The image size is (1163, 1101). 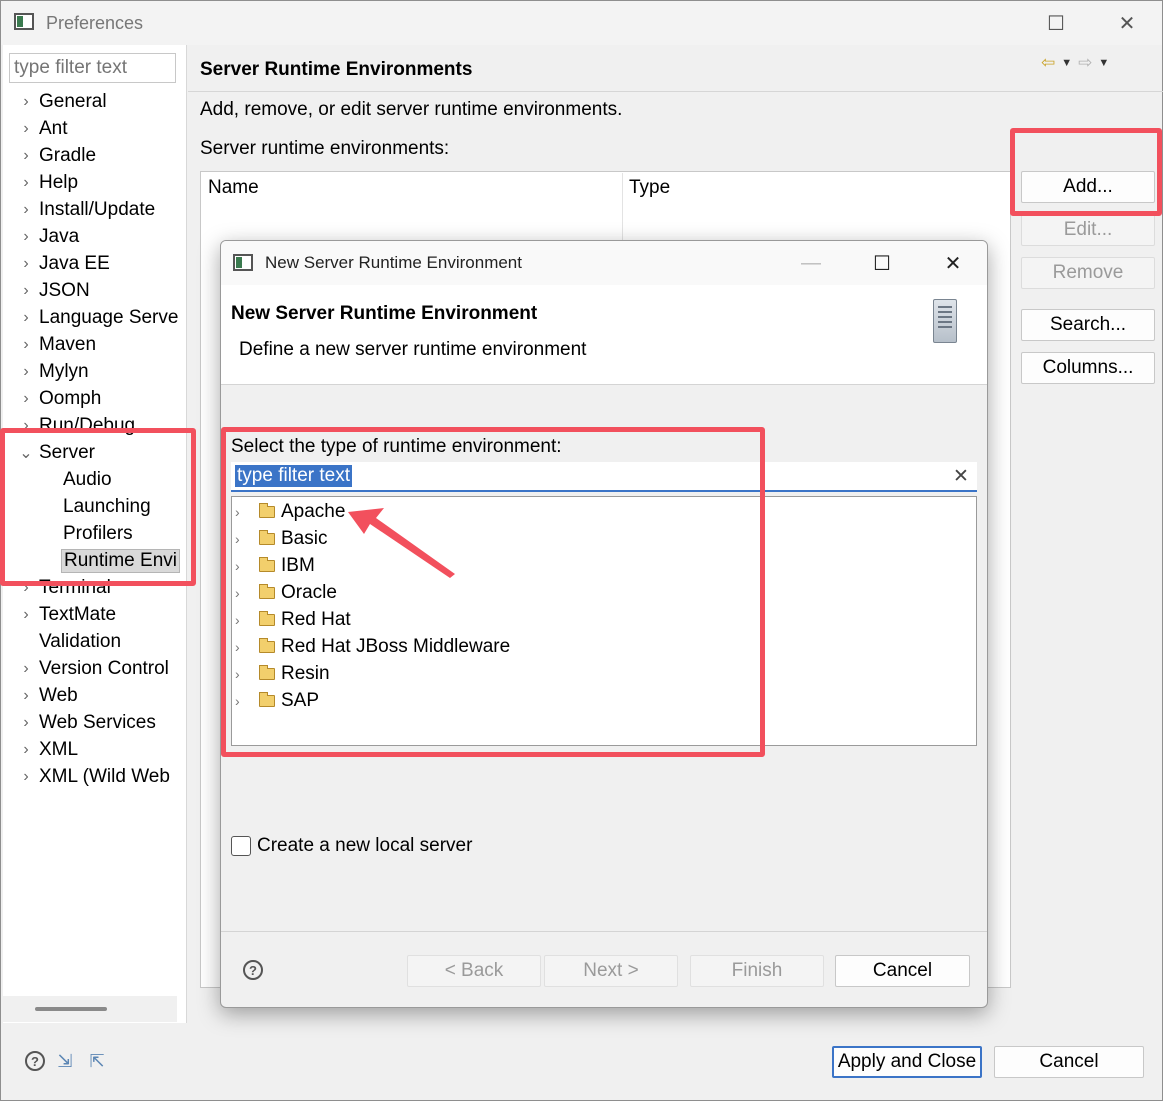 What do you see at coordinates (953, 263) in the screenshot?
I see `dialog-close-icon: ✕` at bounding box center [953, 263].